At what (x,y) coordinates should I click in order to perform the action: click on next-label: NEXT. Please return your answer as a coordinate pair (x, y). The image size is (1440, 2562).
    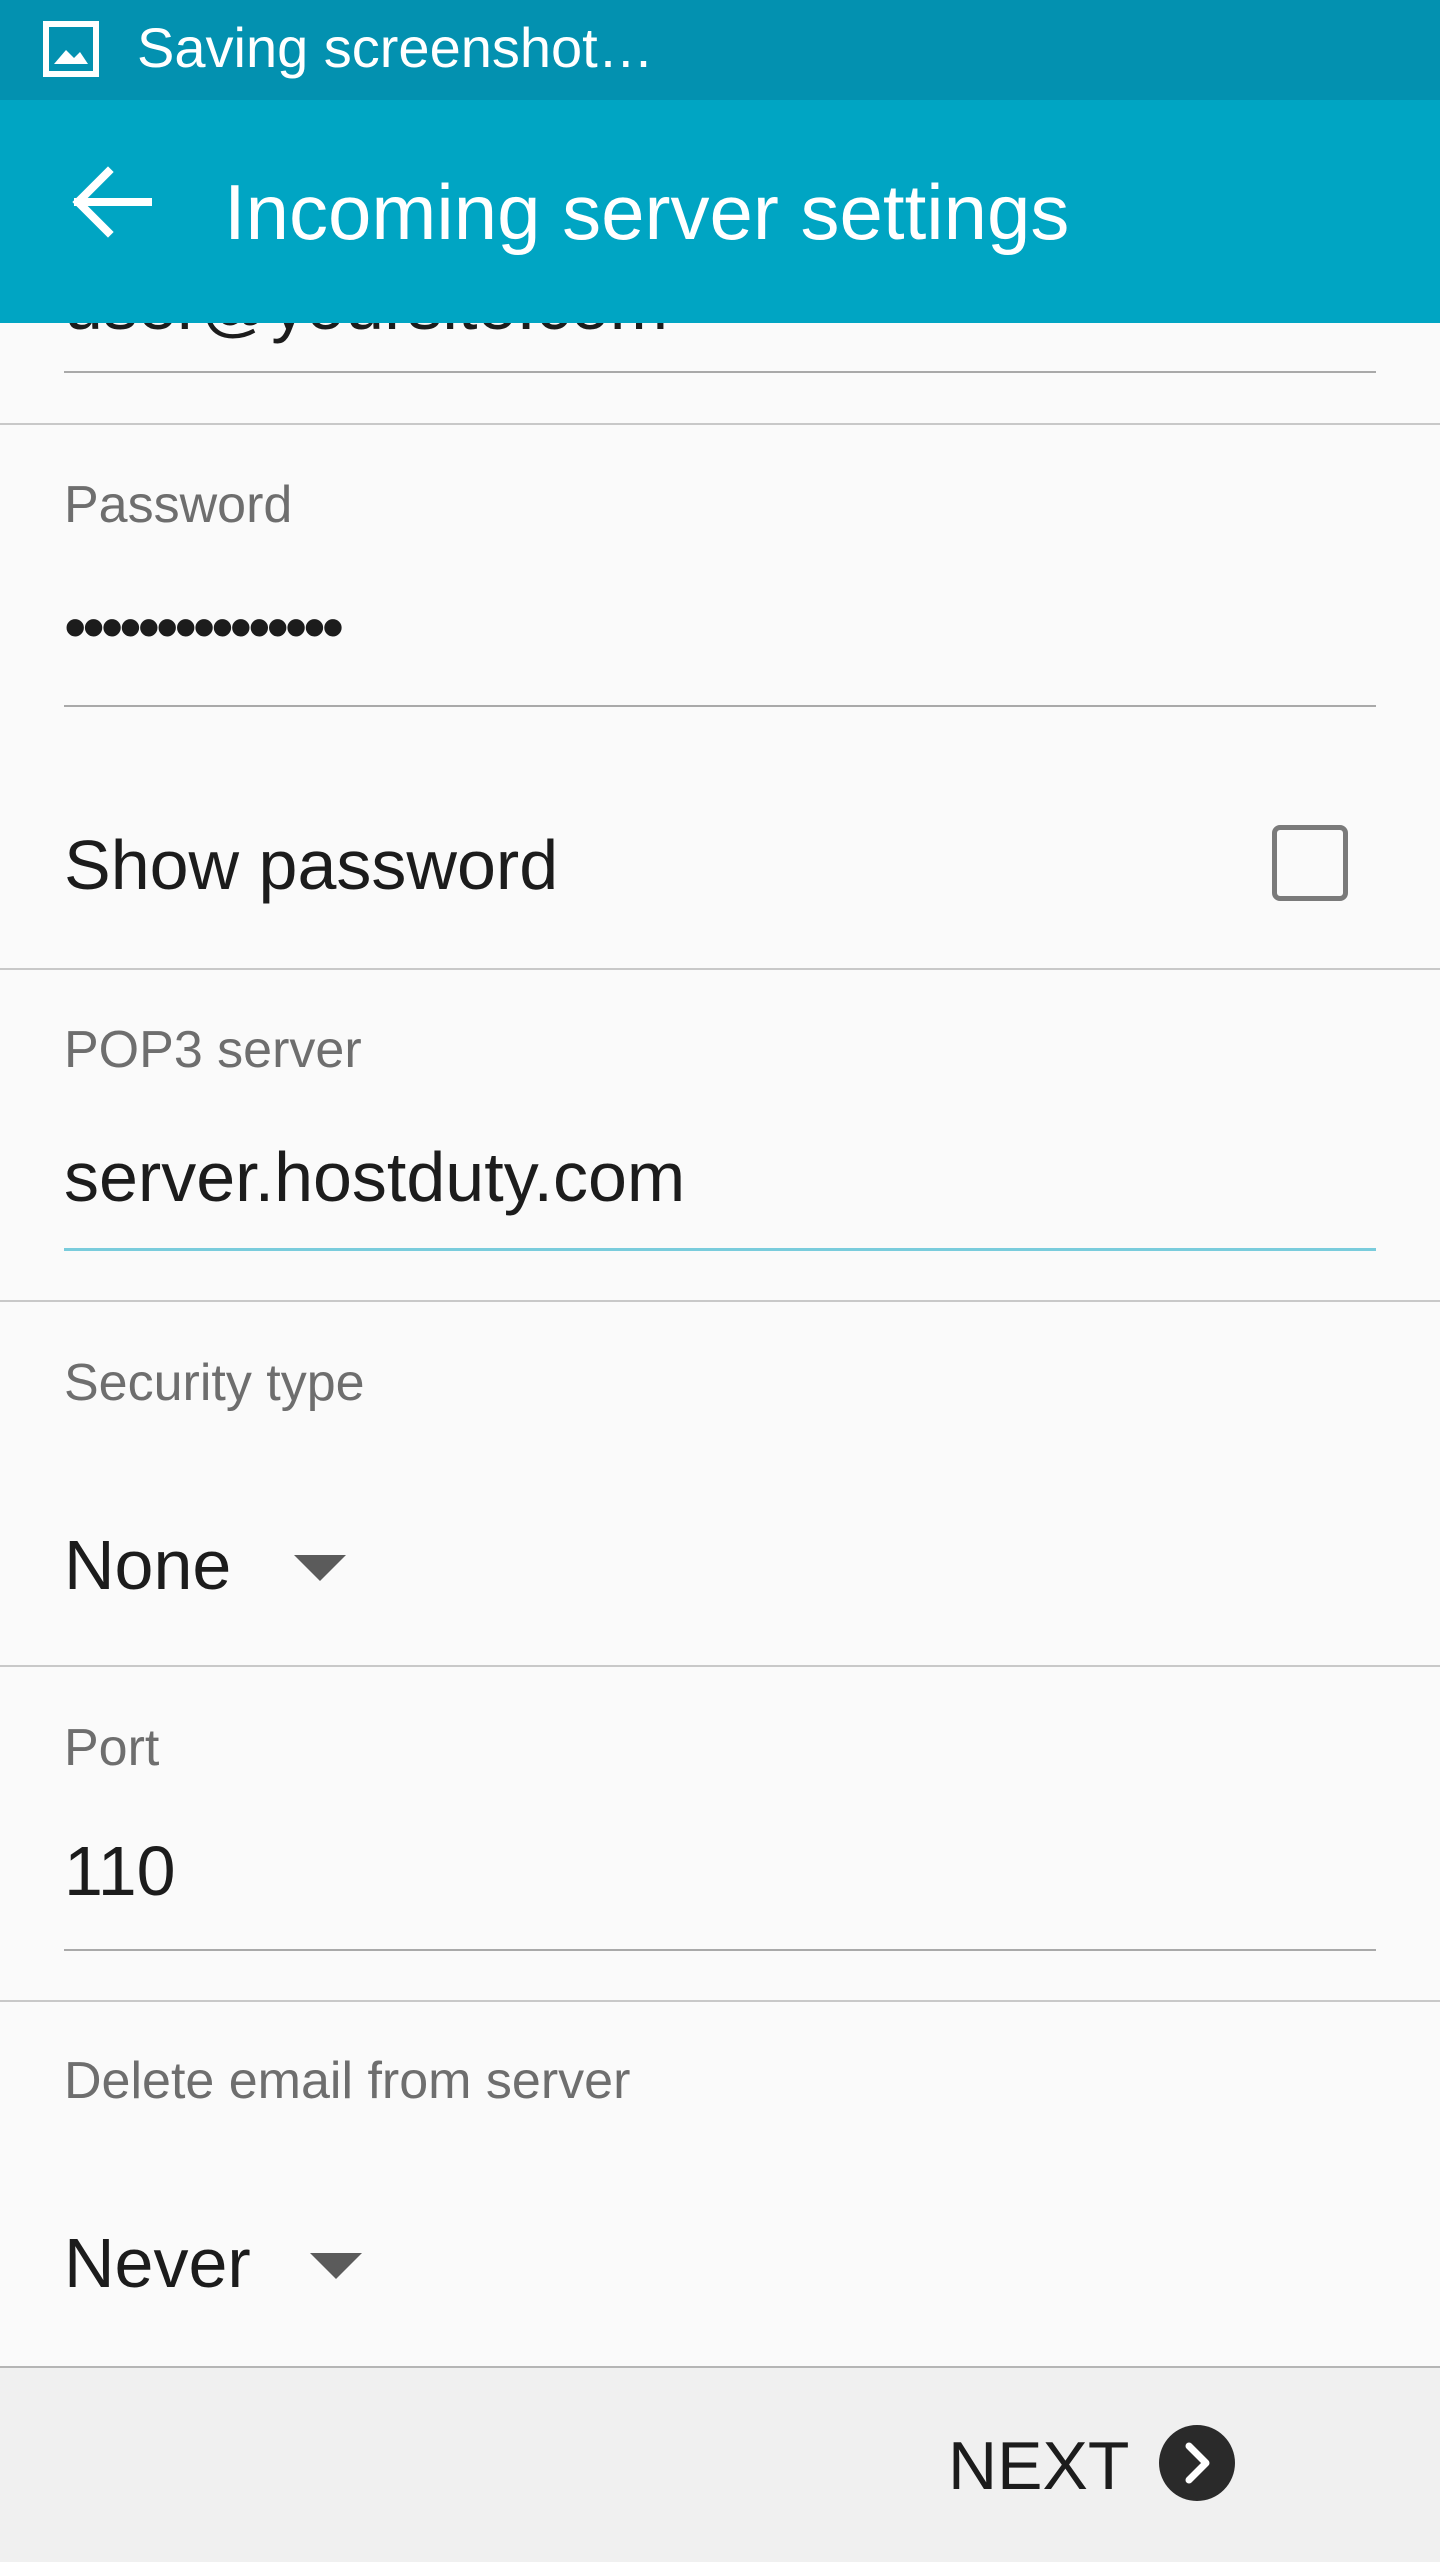
    Looking at the image, I should click on (1039, 2466).